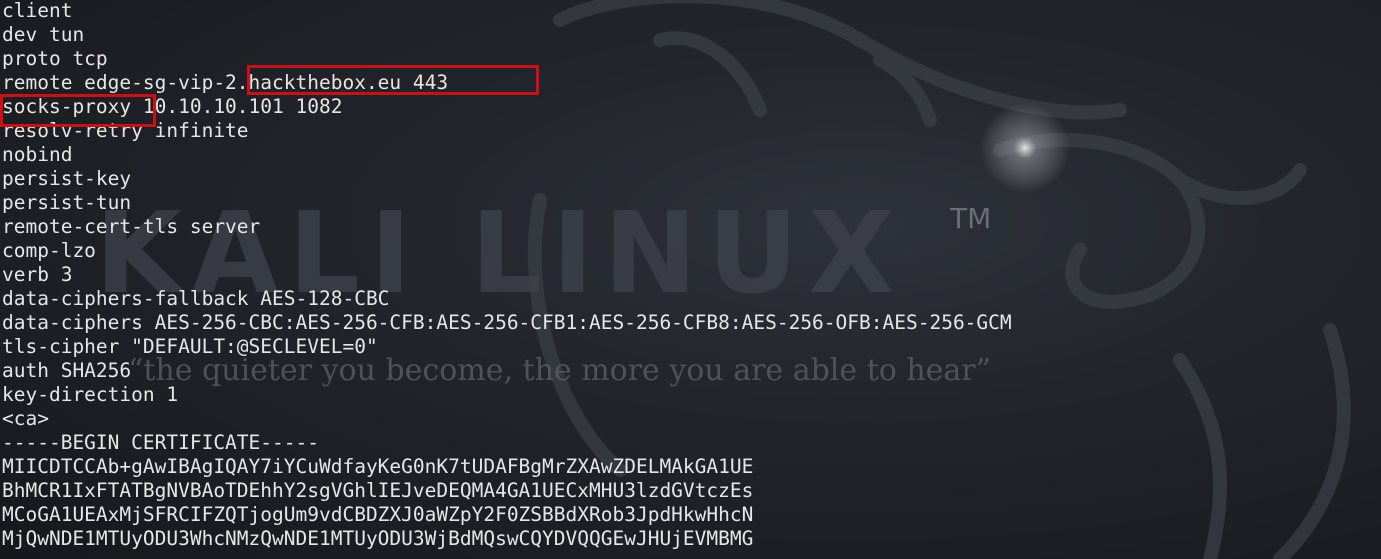 The image size is (1381, 559). Describe the element at coordinates (190, 346) in the screenshot. I see `terminal-line: tls-cipher "DEFAULT:@SECLEVEL=0"` at that location.